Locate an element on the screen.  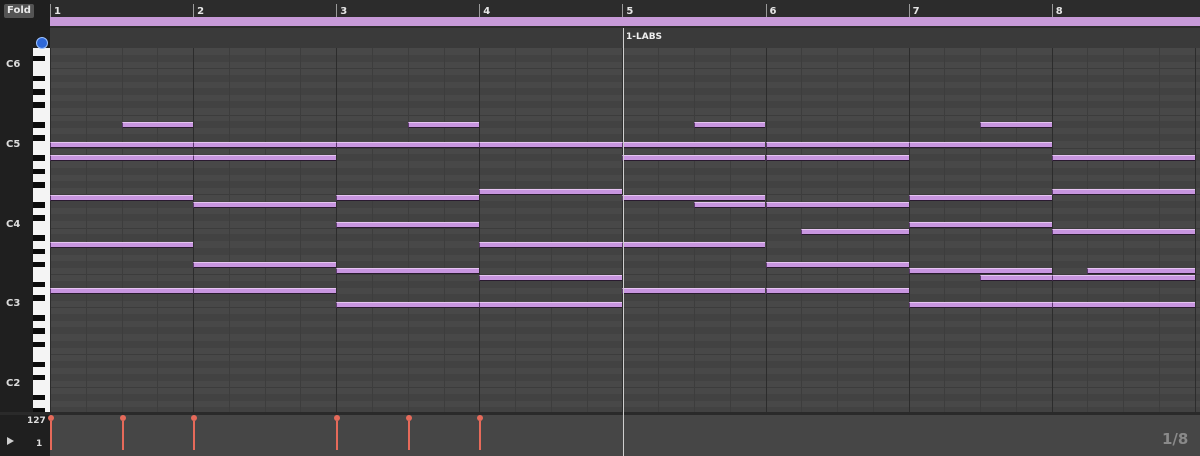
bar-line is located at coordinates (480, 230).